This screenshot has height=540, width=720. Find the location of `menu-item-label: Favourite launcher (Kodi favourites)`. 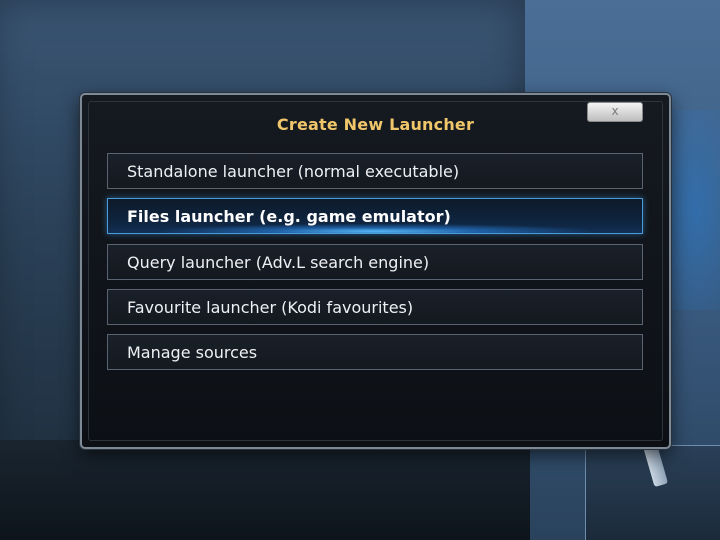

menu-item-label: Favourite launcher (Kodi favourites) is located at coordinates (270, 307).